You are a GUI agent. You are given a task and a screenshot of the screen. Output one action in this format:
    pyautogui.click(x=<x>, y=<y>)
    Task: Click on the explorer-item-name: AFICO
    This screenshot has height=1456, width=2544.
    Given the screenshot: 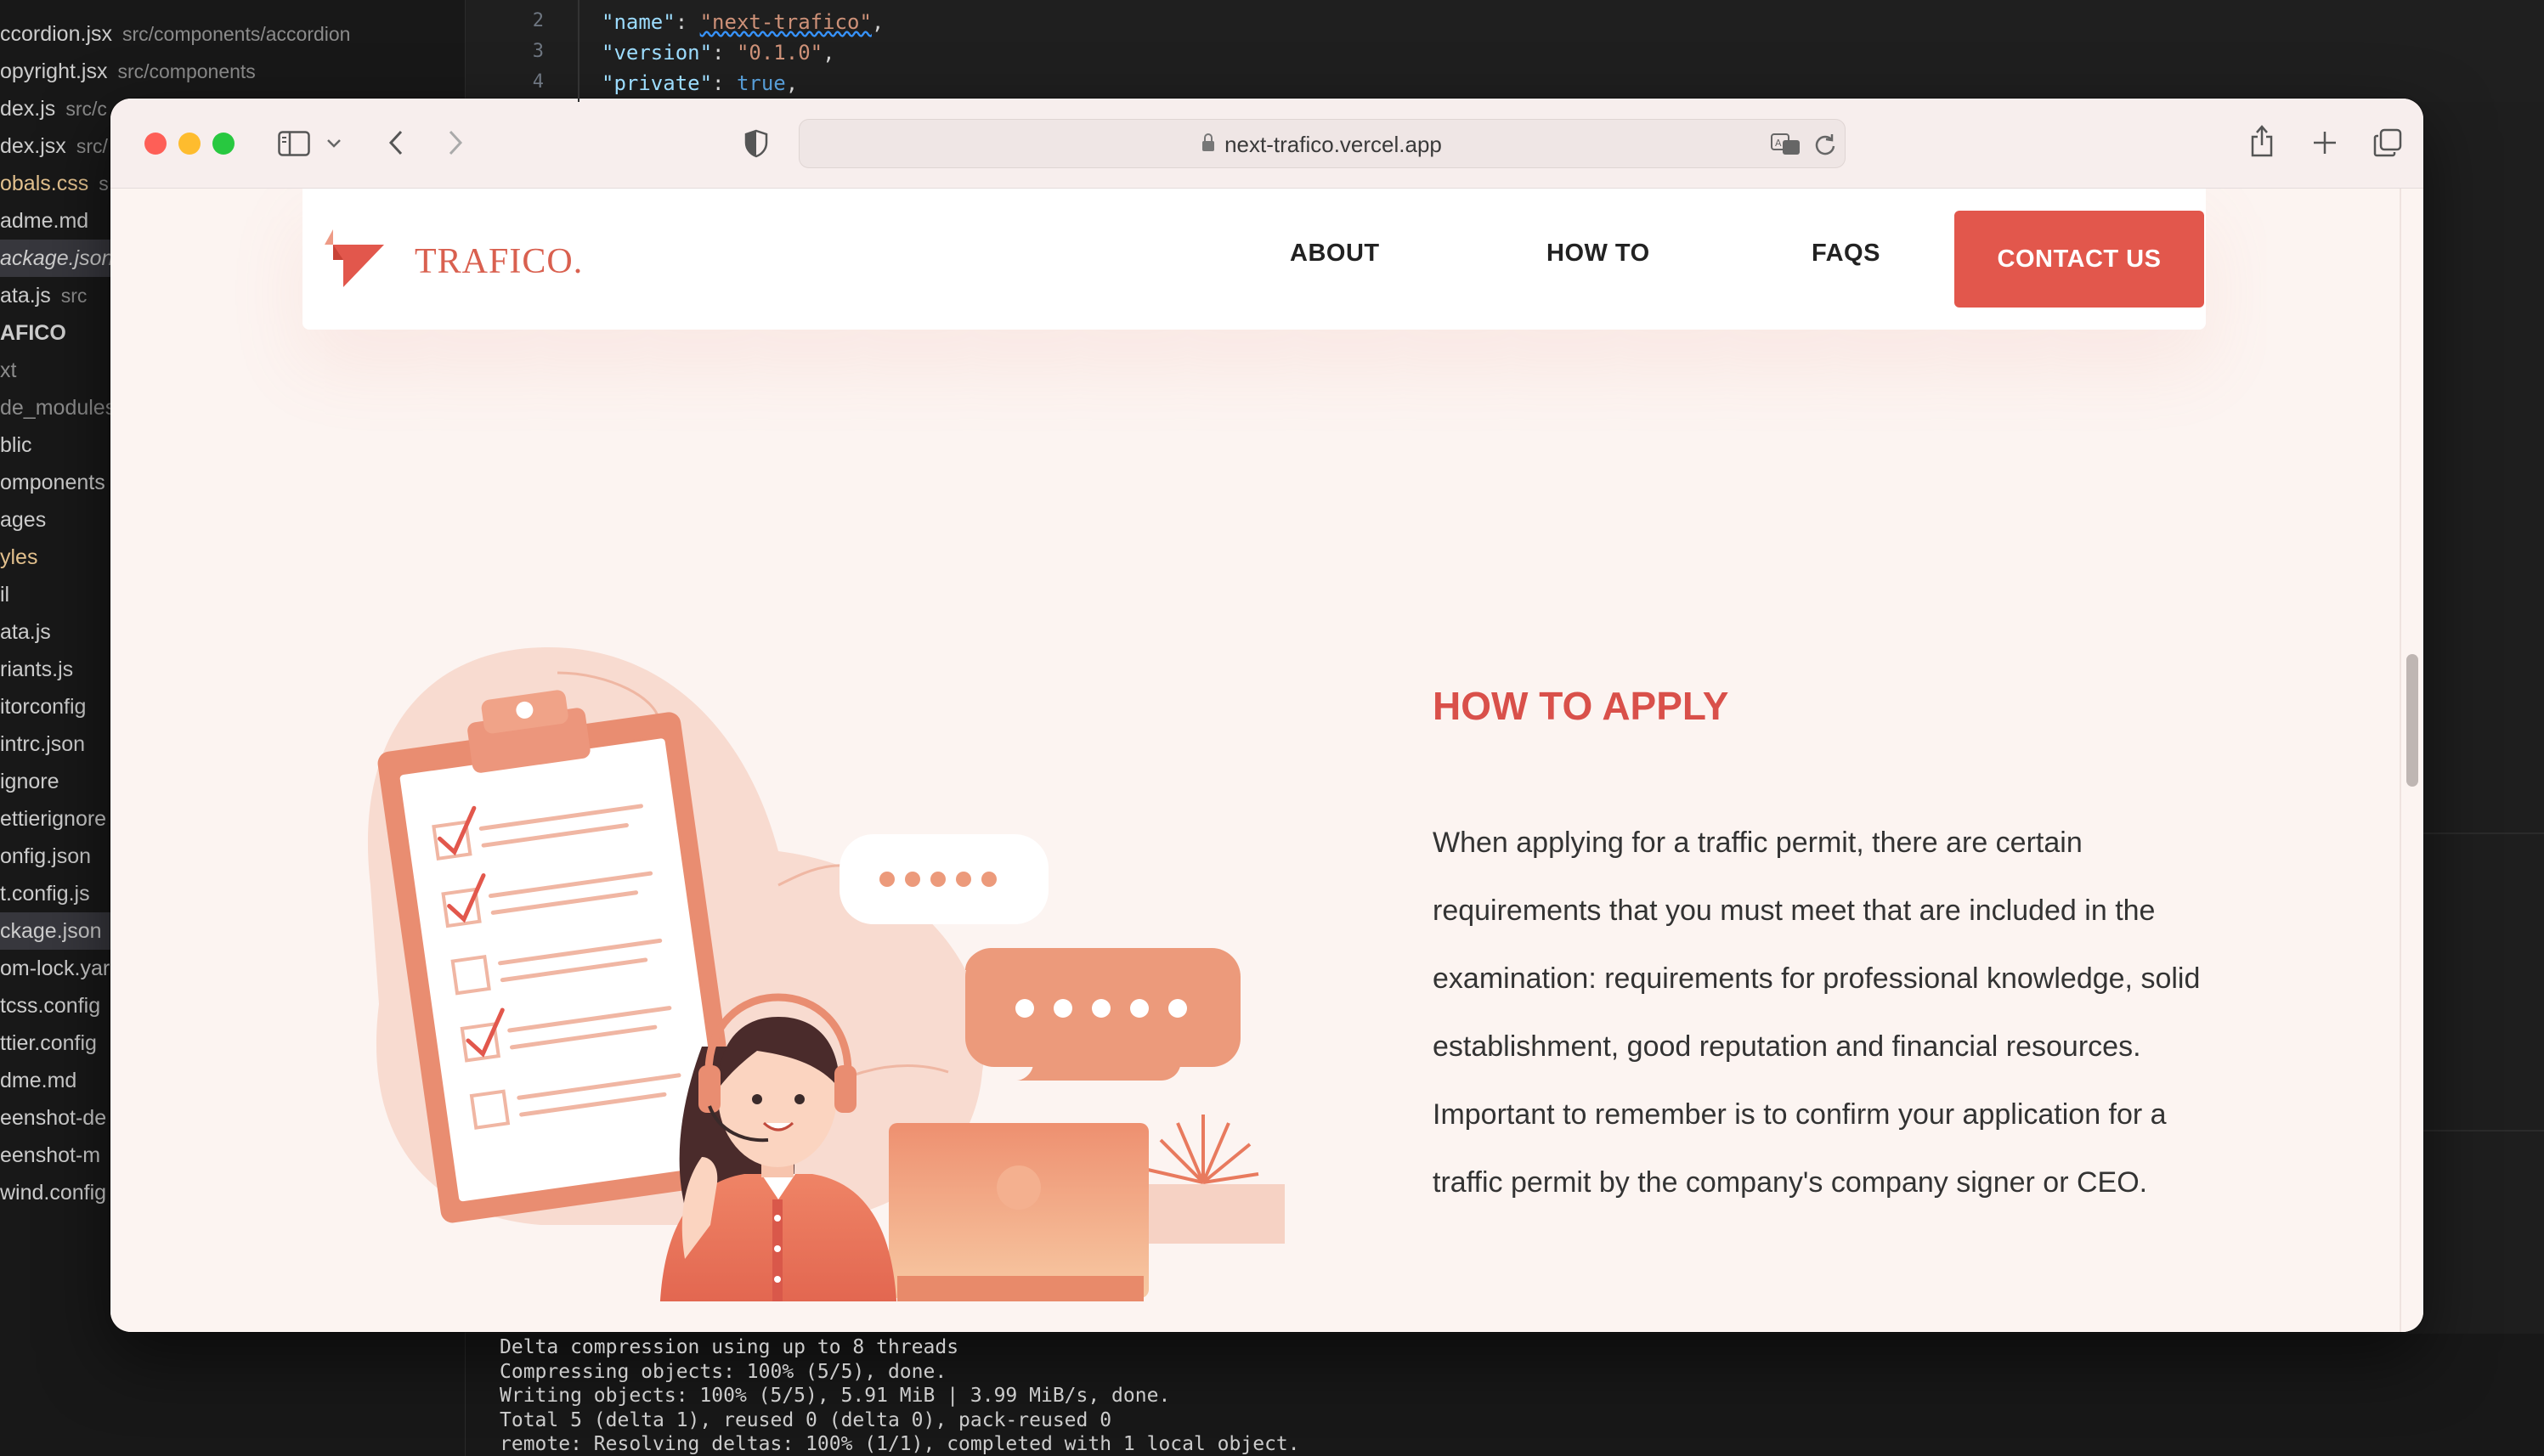 What is the action you would take?
    pyautogui.click(x=33, y=333)
    